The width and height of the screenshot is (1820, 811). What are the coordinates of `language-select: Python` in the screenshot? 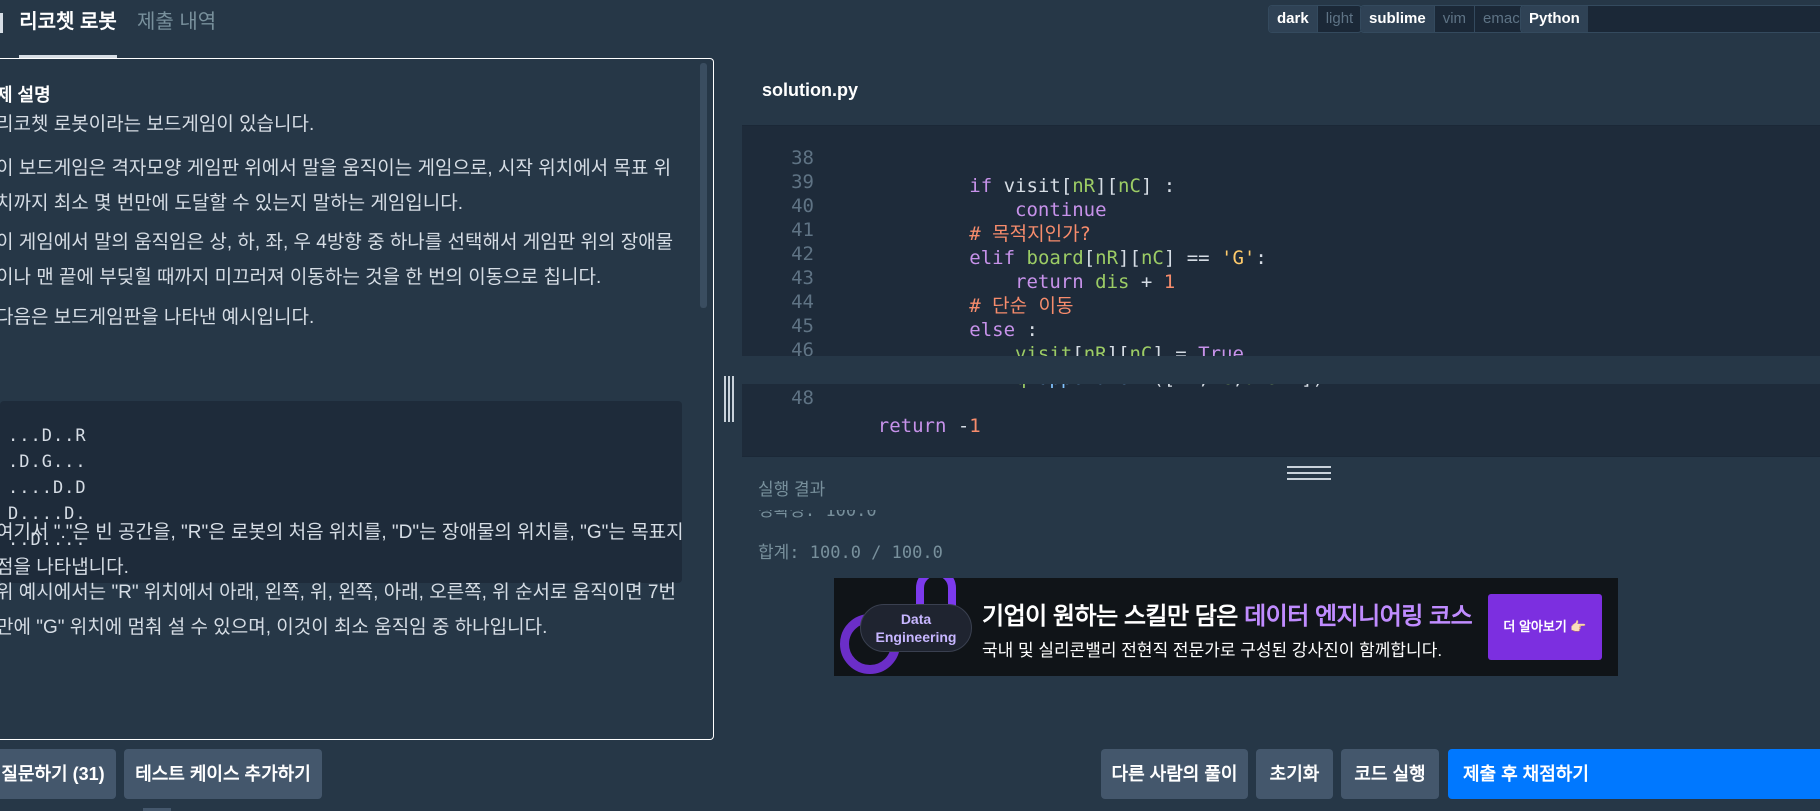 It's located at (1670, 19).